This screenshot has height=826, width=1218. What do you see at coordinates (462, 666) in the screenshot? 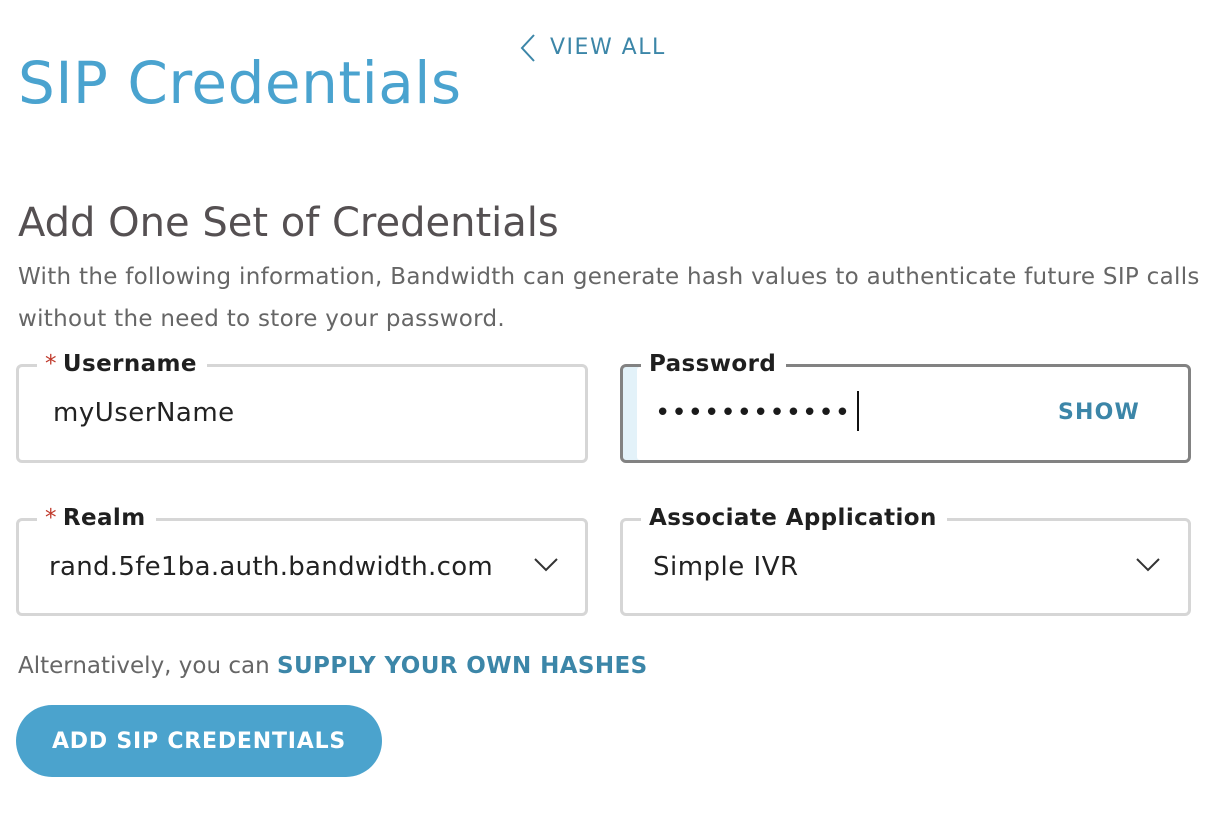
I see `supply-own-hashes-link: SUPPLY YOUR OWN HASHES` at bounding box center [462, 666].